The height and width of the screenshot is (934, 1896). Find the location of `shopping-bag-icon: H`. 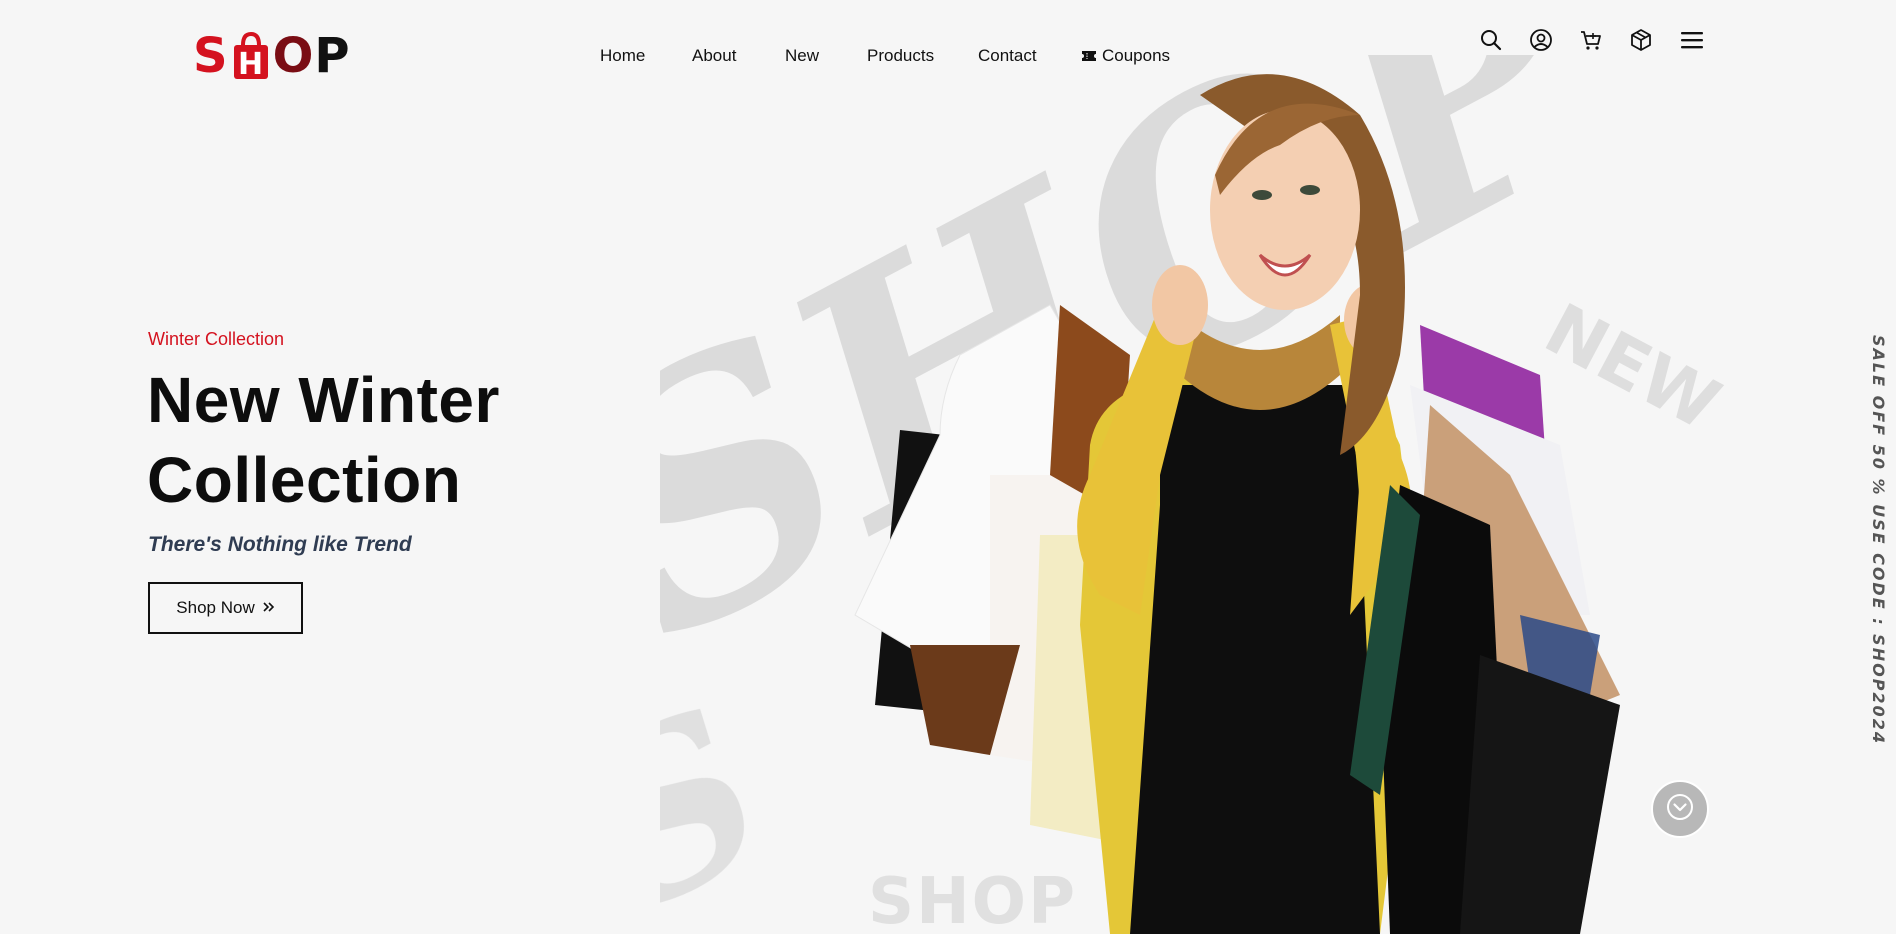

shopping-bag-icon: H is located at coordinates (251, 56).